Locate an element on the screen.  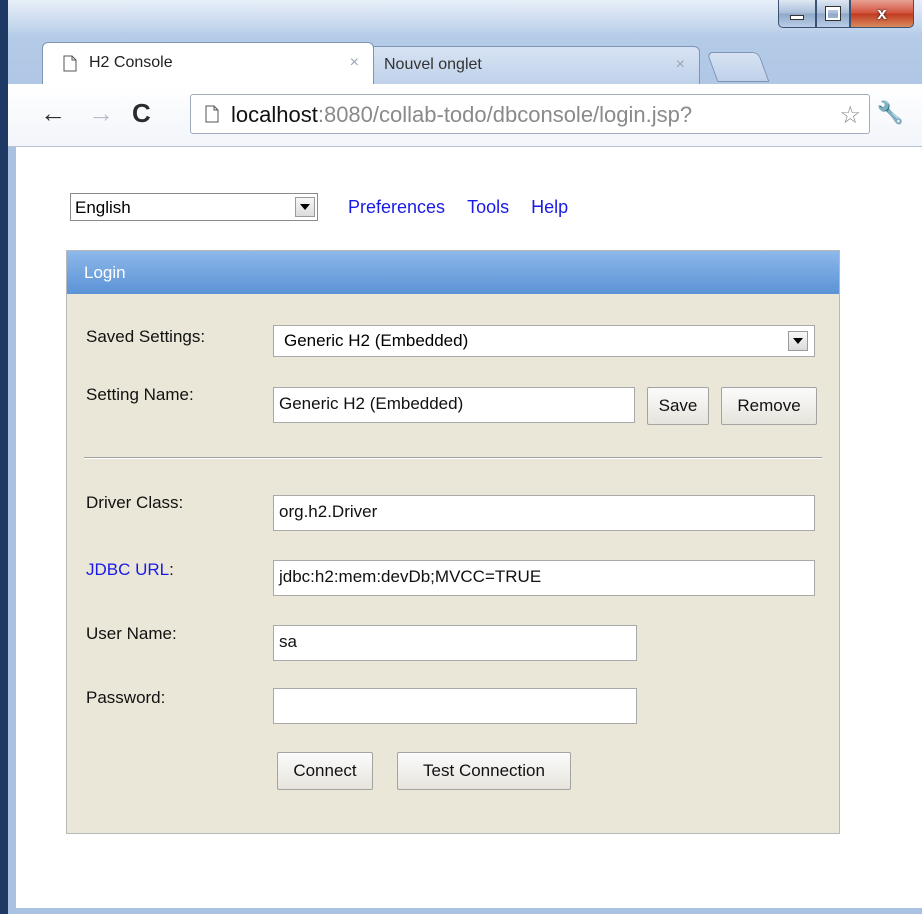
window-controls: x is located at coordinates (846, 15).